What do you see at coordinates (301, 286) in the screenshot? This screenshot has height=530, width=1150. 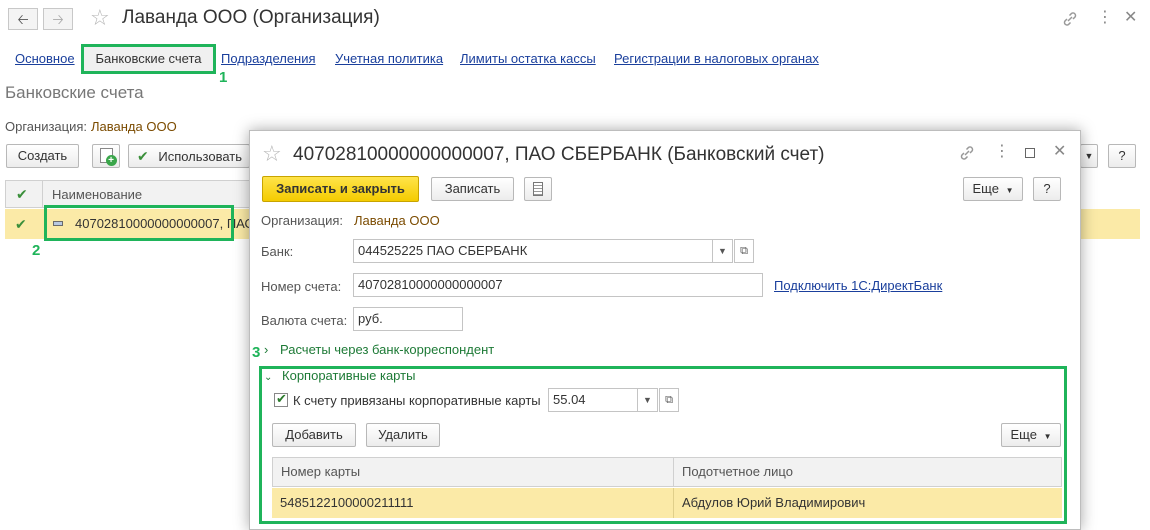 I see `account-number-label: Номер счета:` at bounding box center [301, 286].